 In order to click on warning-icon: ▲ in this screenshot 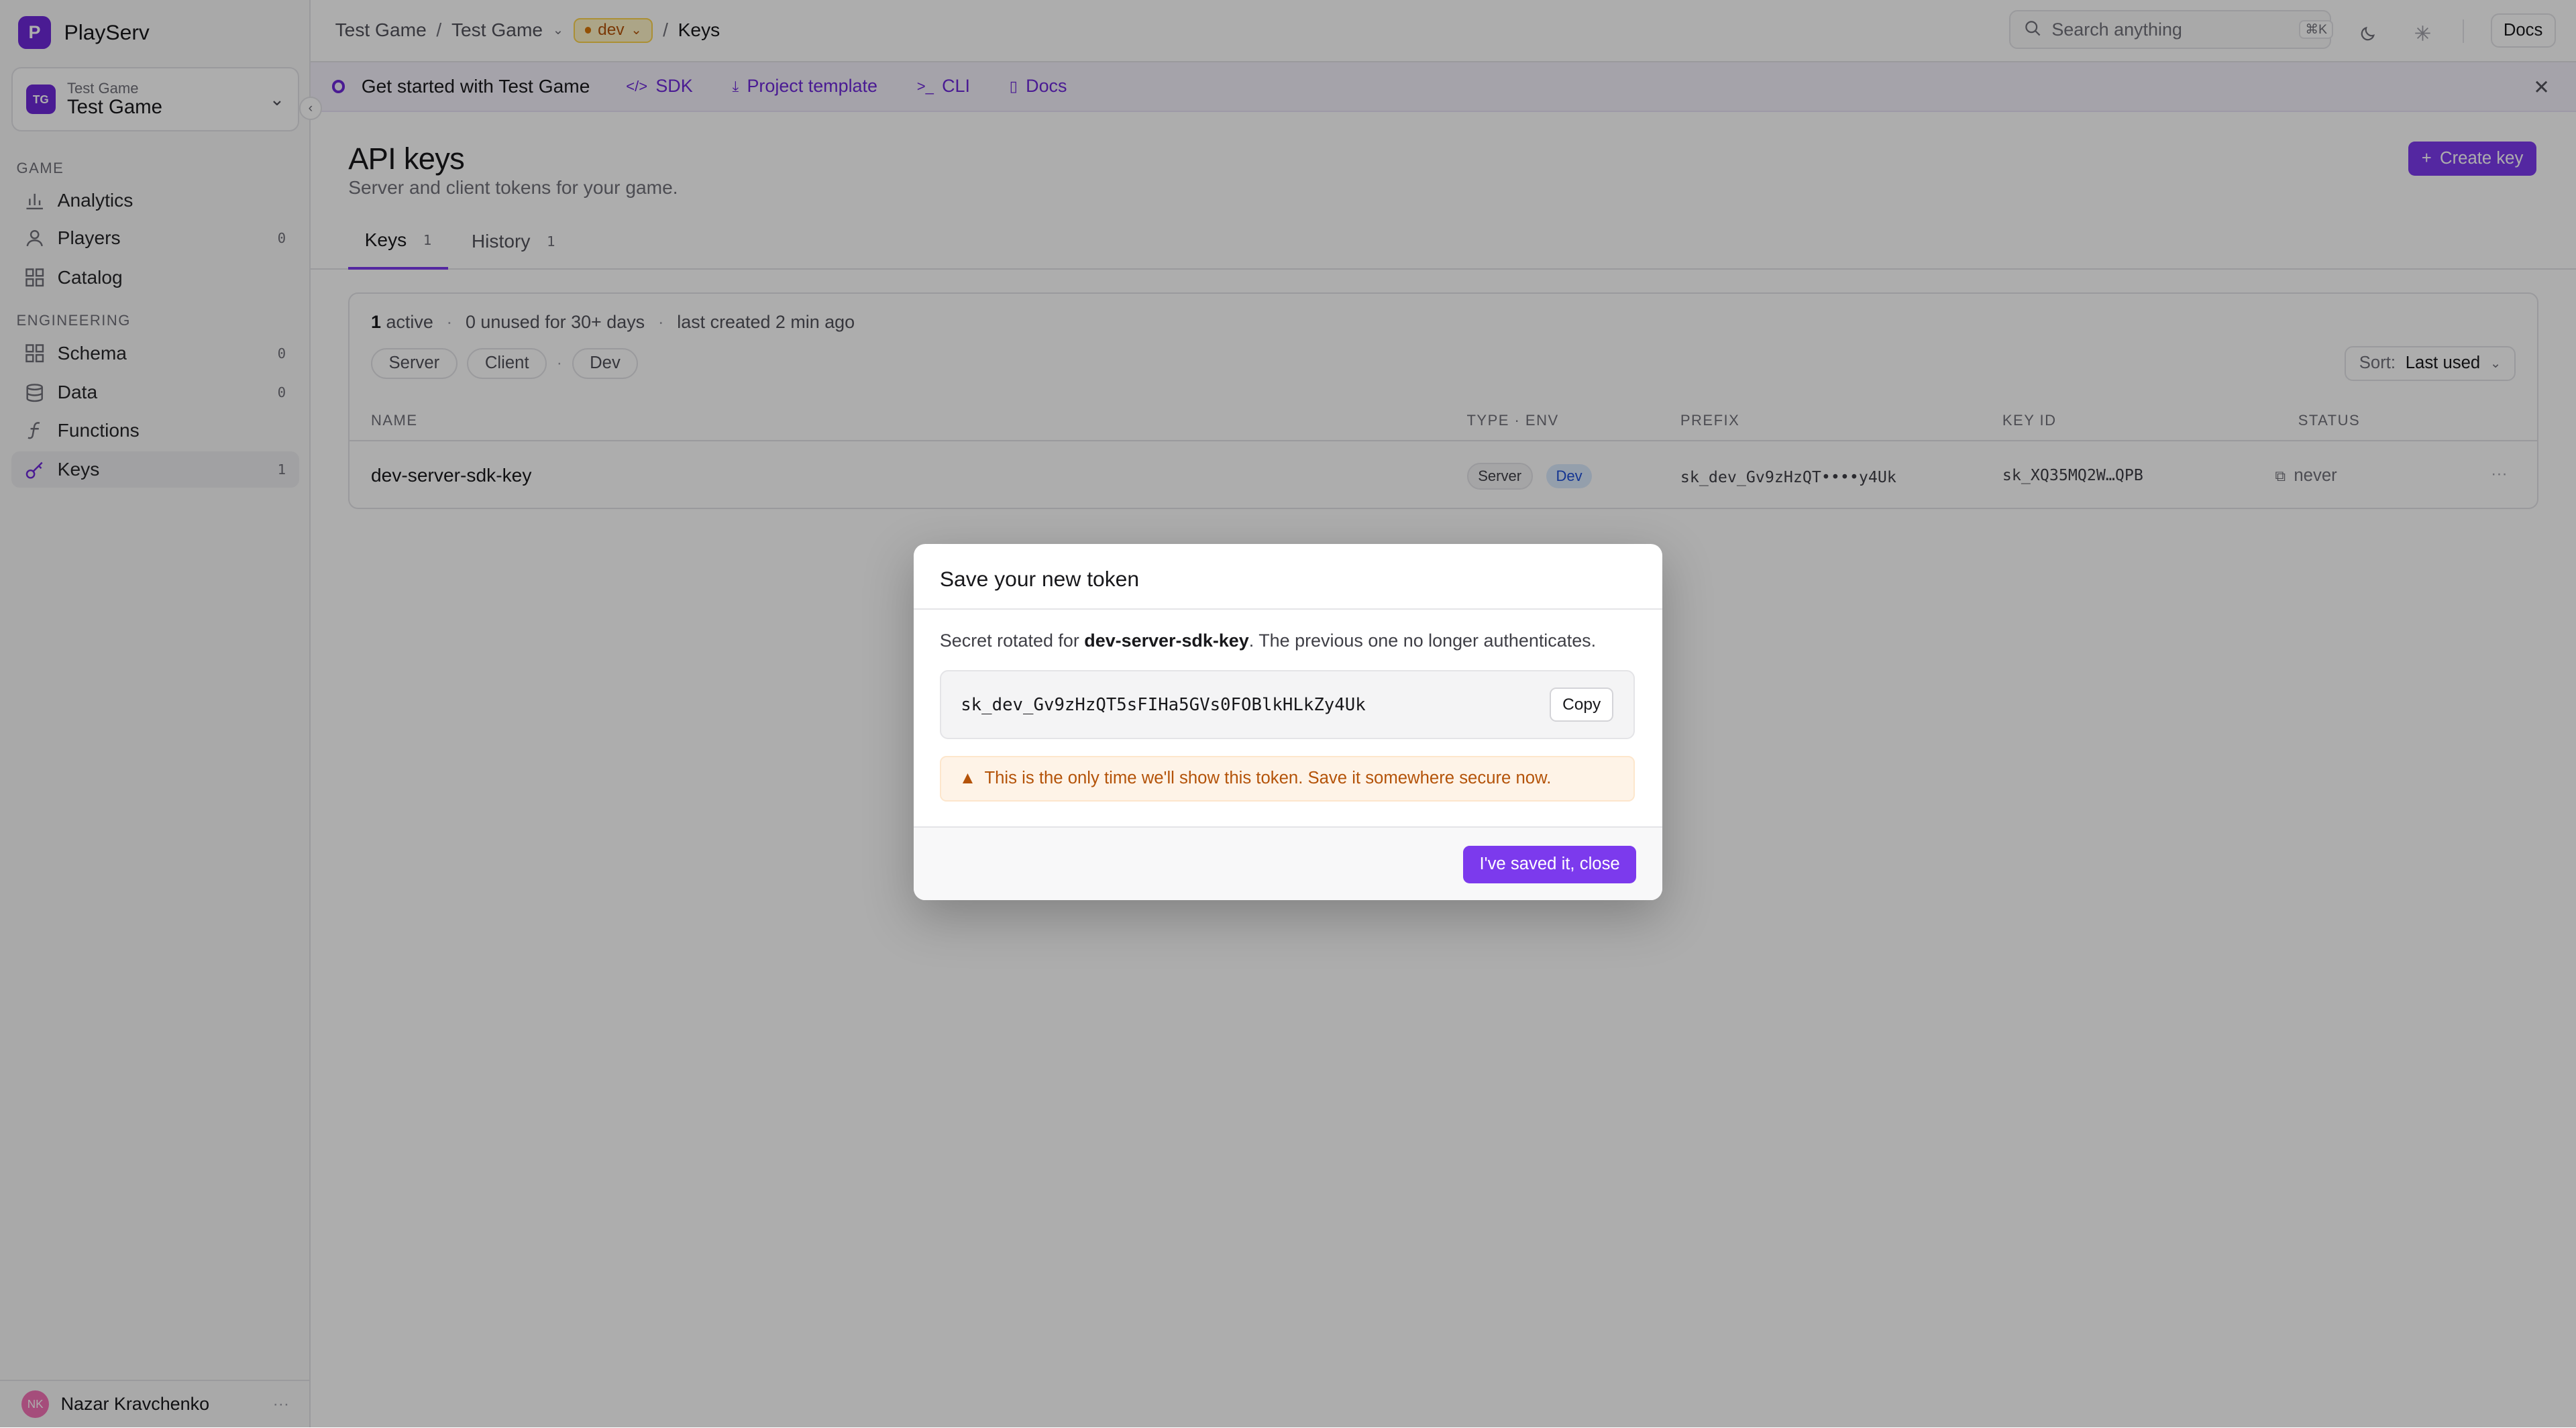, I will do `click(968, 778)`.